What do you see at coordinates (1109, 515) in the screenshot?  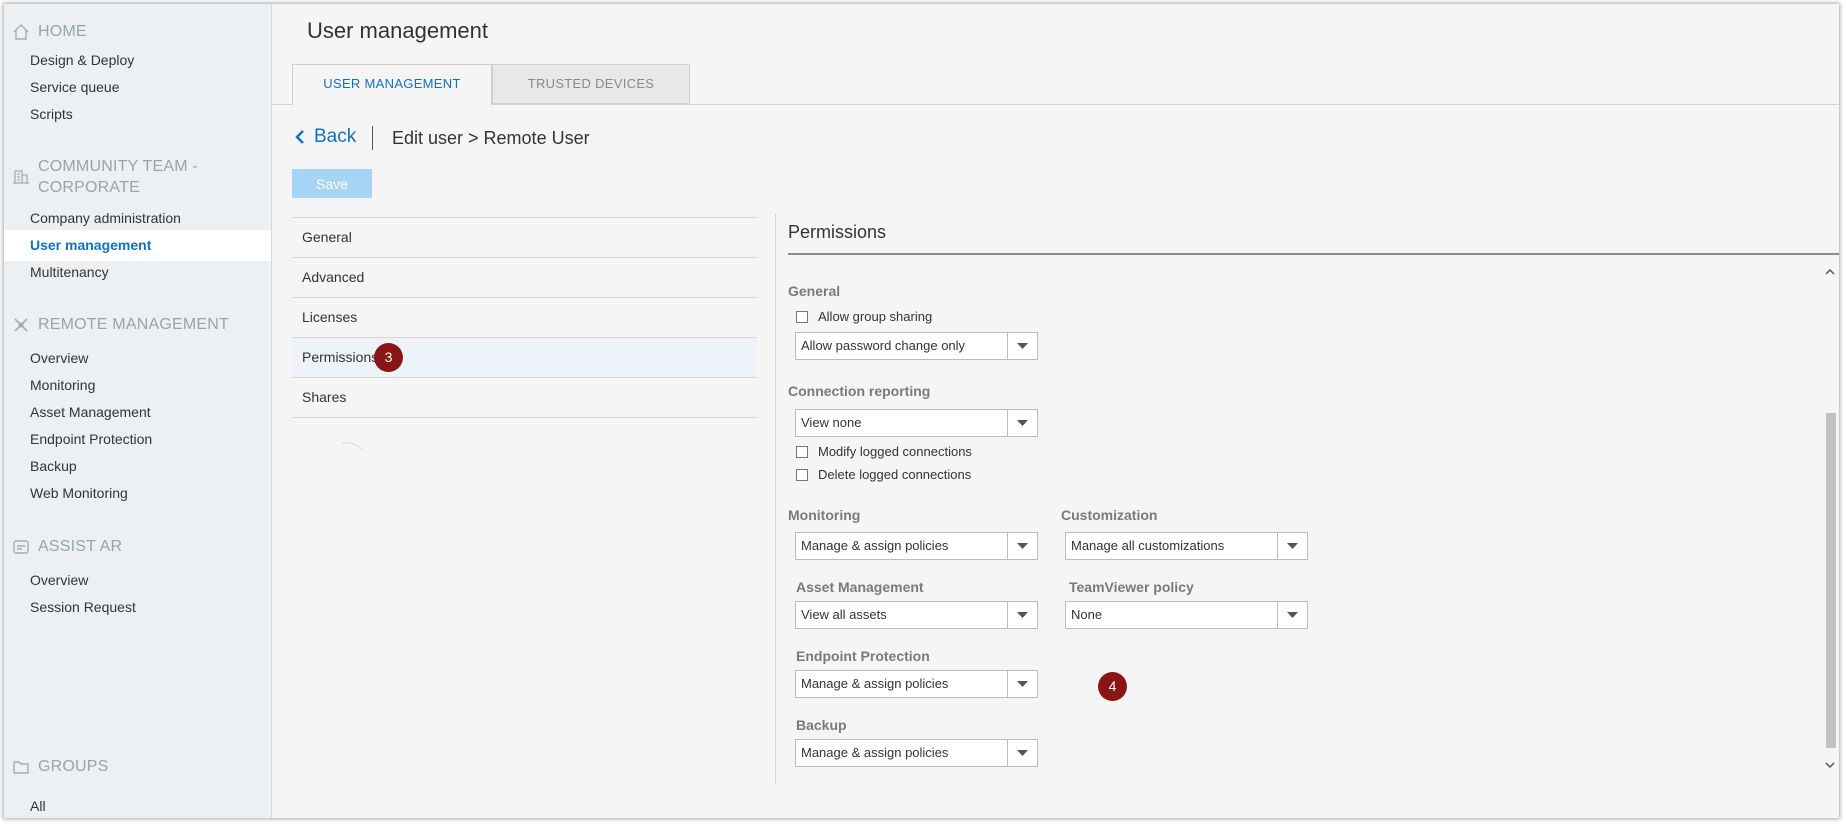 I see `group-label-customization: Customization` at bounding box center [1109, 515].